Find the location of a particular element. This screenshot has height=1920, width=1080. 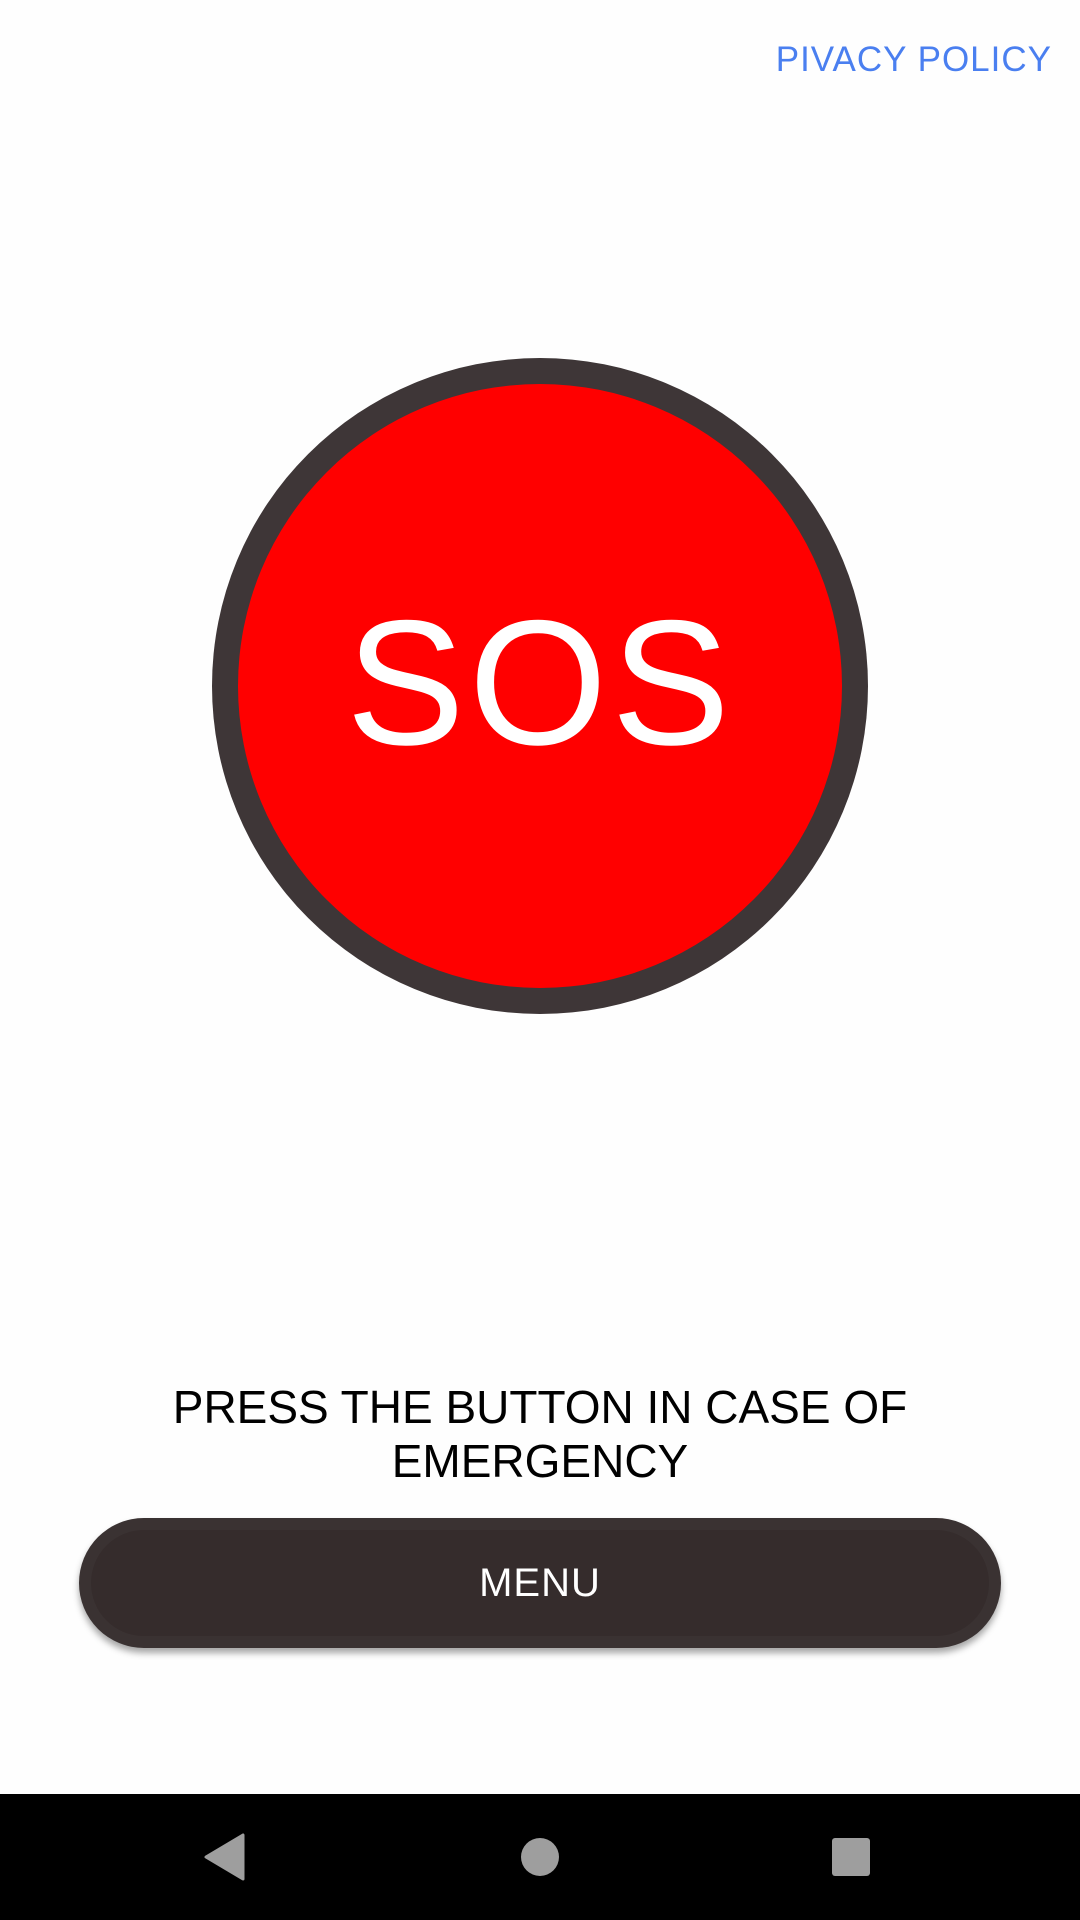

nav-back-button is located at coordinates (225, 1857).